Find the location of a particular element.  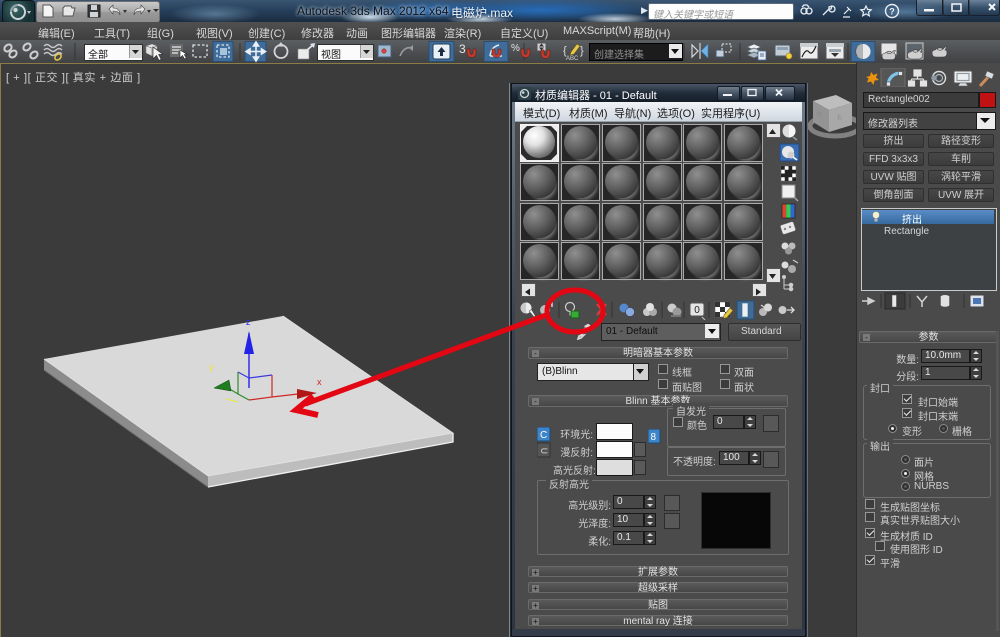

svg-text: C is located at coordinates (543, 435).